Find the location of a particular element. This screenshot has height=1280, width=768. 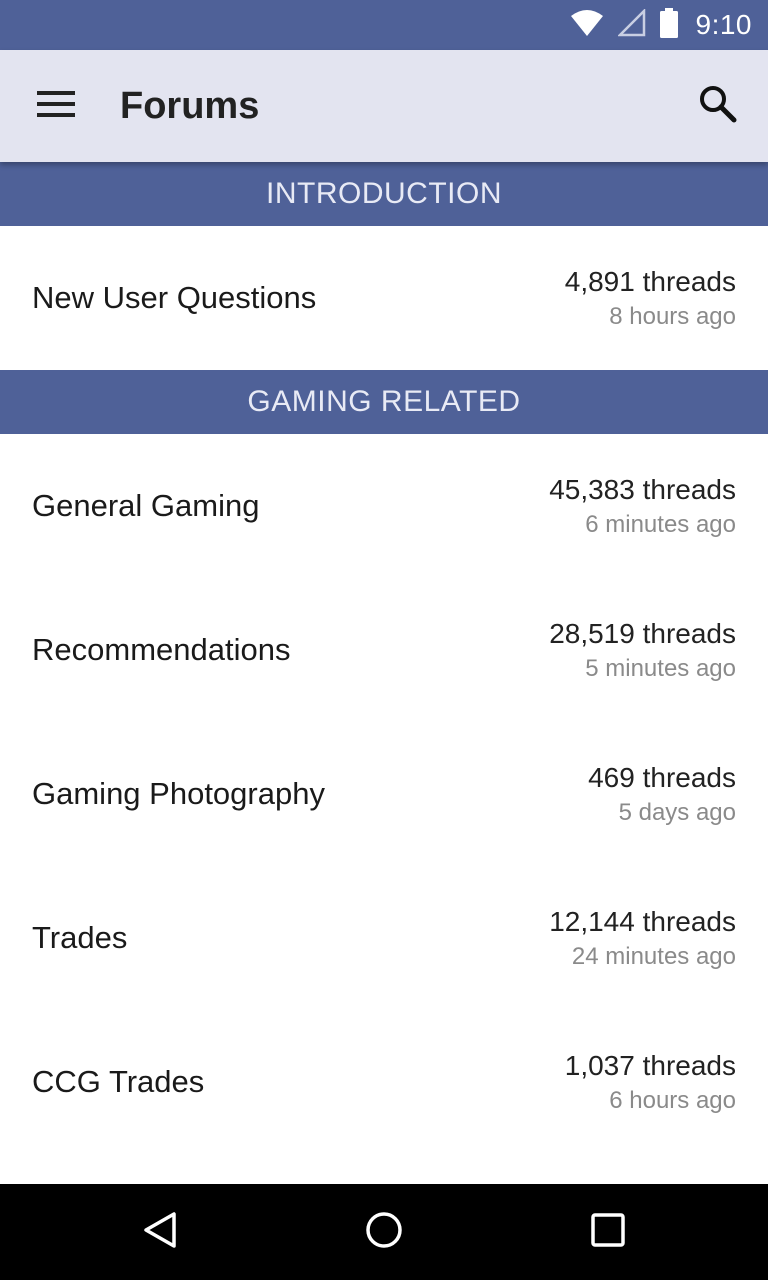

back-icon is located at coordinates (160, 1232).